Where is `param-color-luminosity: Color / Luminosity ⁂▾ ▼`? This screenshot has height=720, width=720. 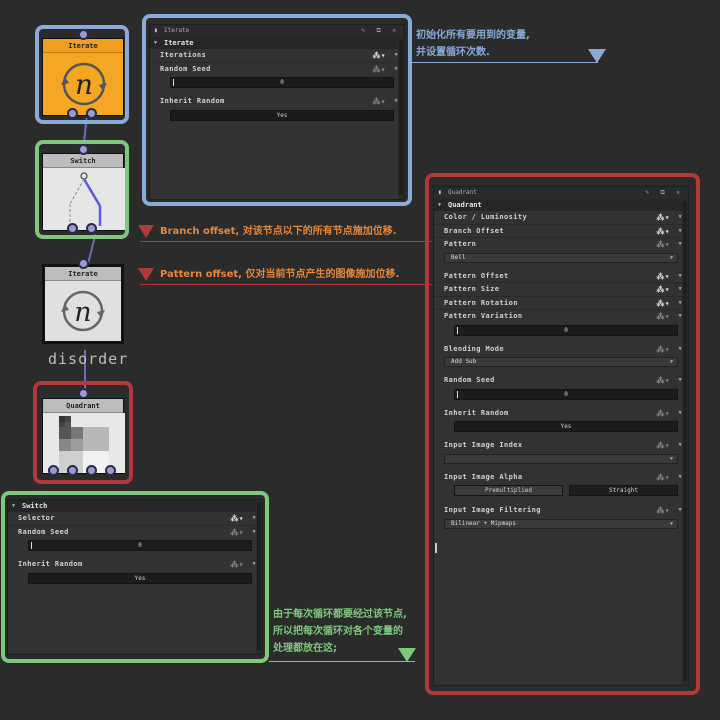 param-color-luminosity: Color / Luminosity ⁂▾ ▼ is located at coordinates (561, 218).